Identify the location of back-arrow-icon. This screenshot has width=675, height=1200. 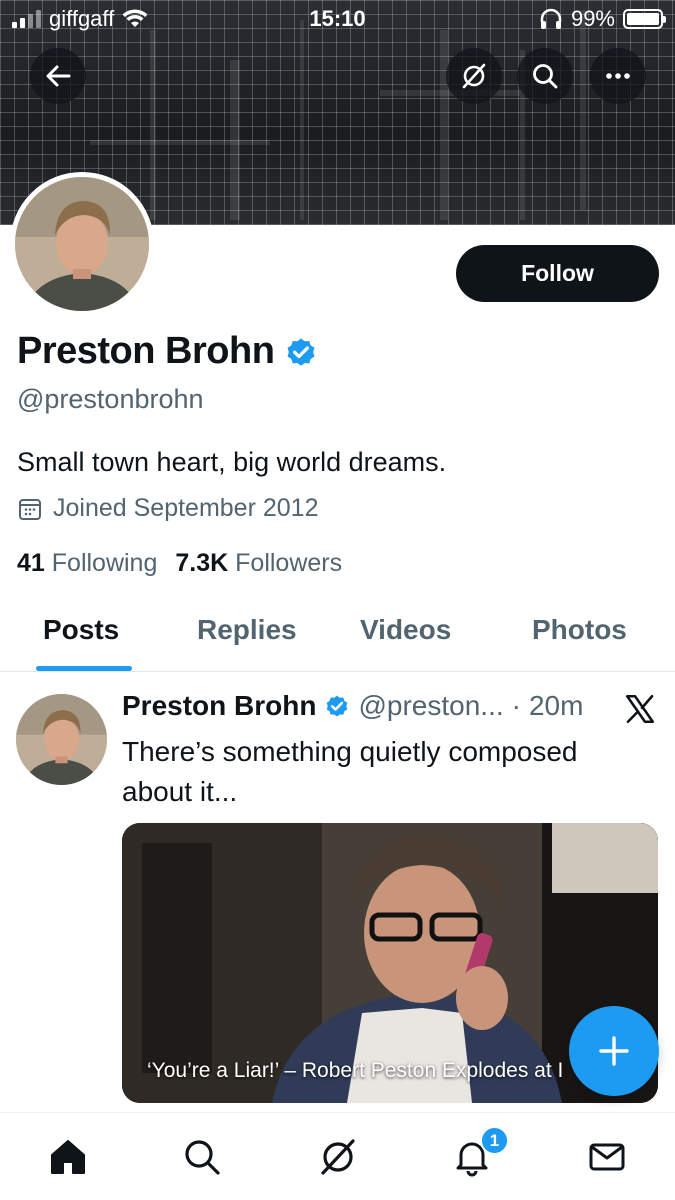
(58, 76).